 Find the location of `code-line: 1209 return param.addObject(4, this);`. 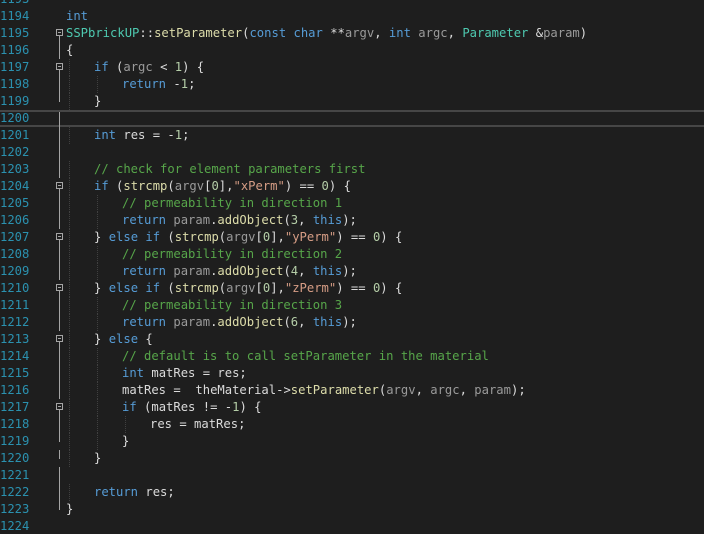

code-line: 1209 return param.addObject(4, this); is located at coordinates (352, 271).